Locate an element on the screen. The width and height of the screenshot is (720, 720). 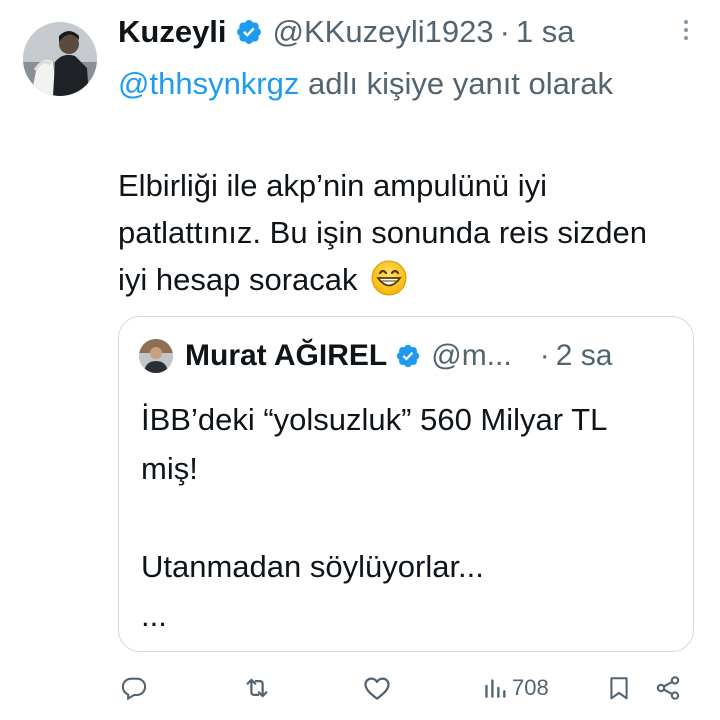
quoted-avatar is located at coordinates (156, 356).